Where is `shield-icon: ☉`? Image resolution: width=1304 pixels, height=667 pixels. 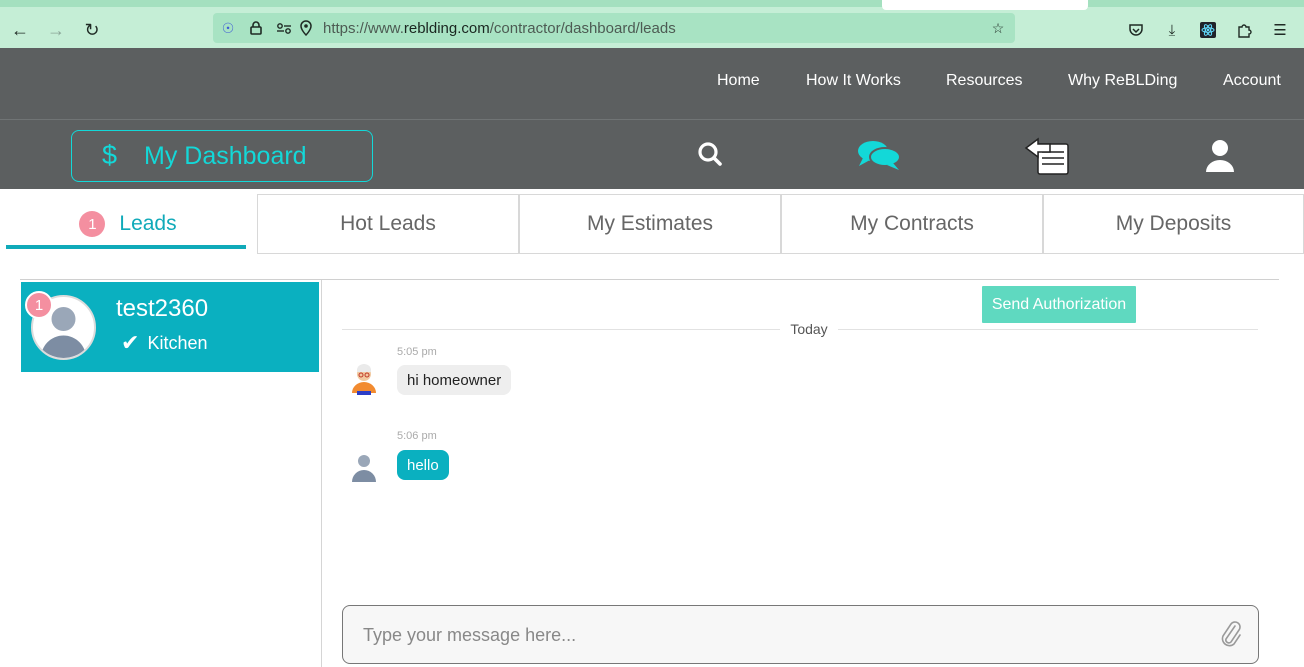 shield-icon: ☉ is located at coordinates (228, 28).